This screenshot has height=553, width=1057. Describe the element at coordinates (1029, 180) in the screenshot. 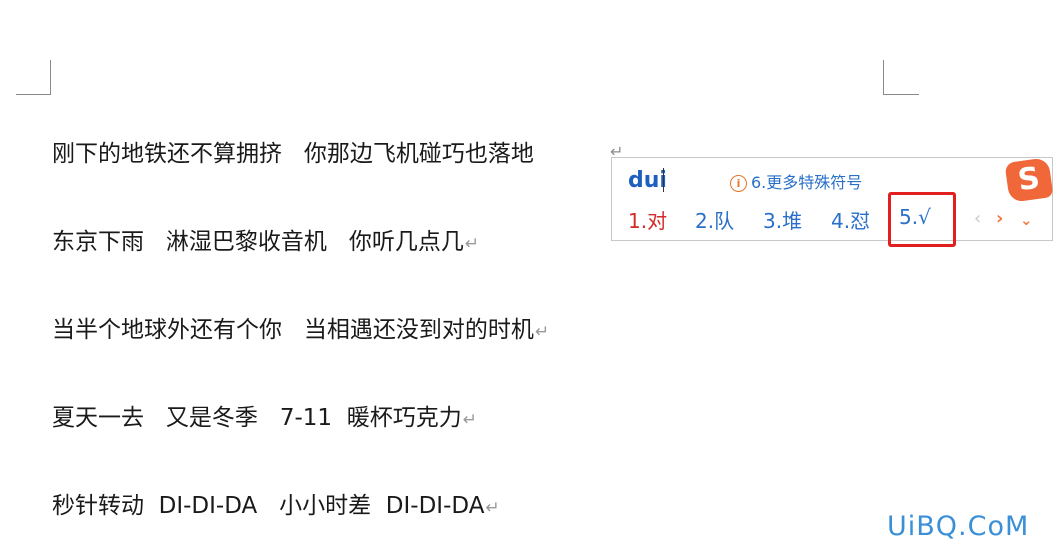

I see `sogou-logo-icon: S` at that location.